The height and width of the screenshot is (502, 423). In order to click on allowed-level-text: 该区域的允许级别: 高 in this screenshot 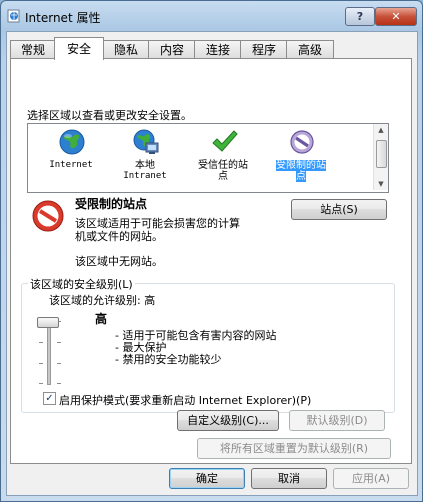, I will do `click(102, 300)`.